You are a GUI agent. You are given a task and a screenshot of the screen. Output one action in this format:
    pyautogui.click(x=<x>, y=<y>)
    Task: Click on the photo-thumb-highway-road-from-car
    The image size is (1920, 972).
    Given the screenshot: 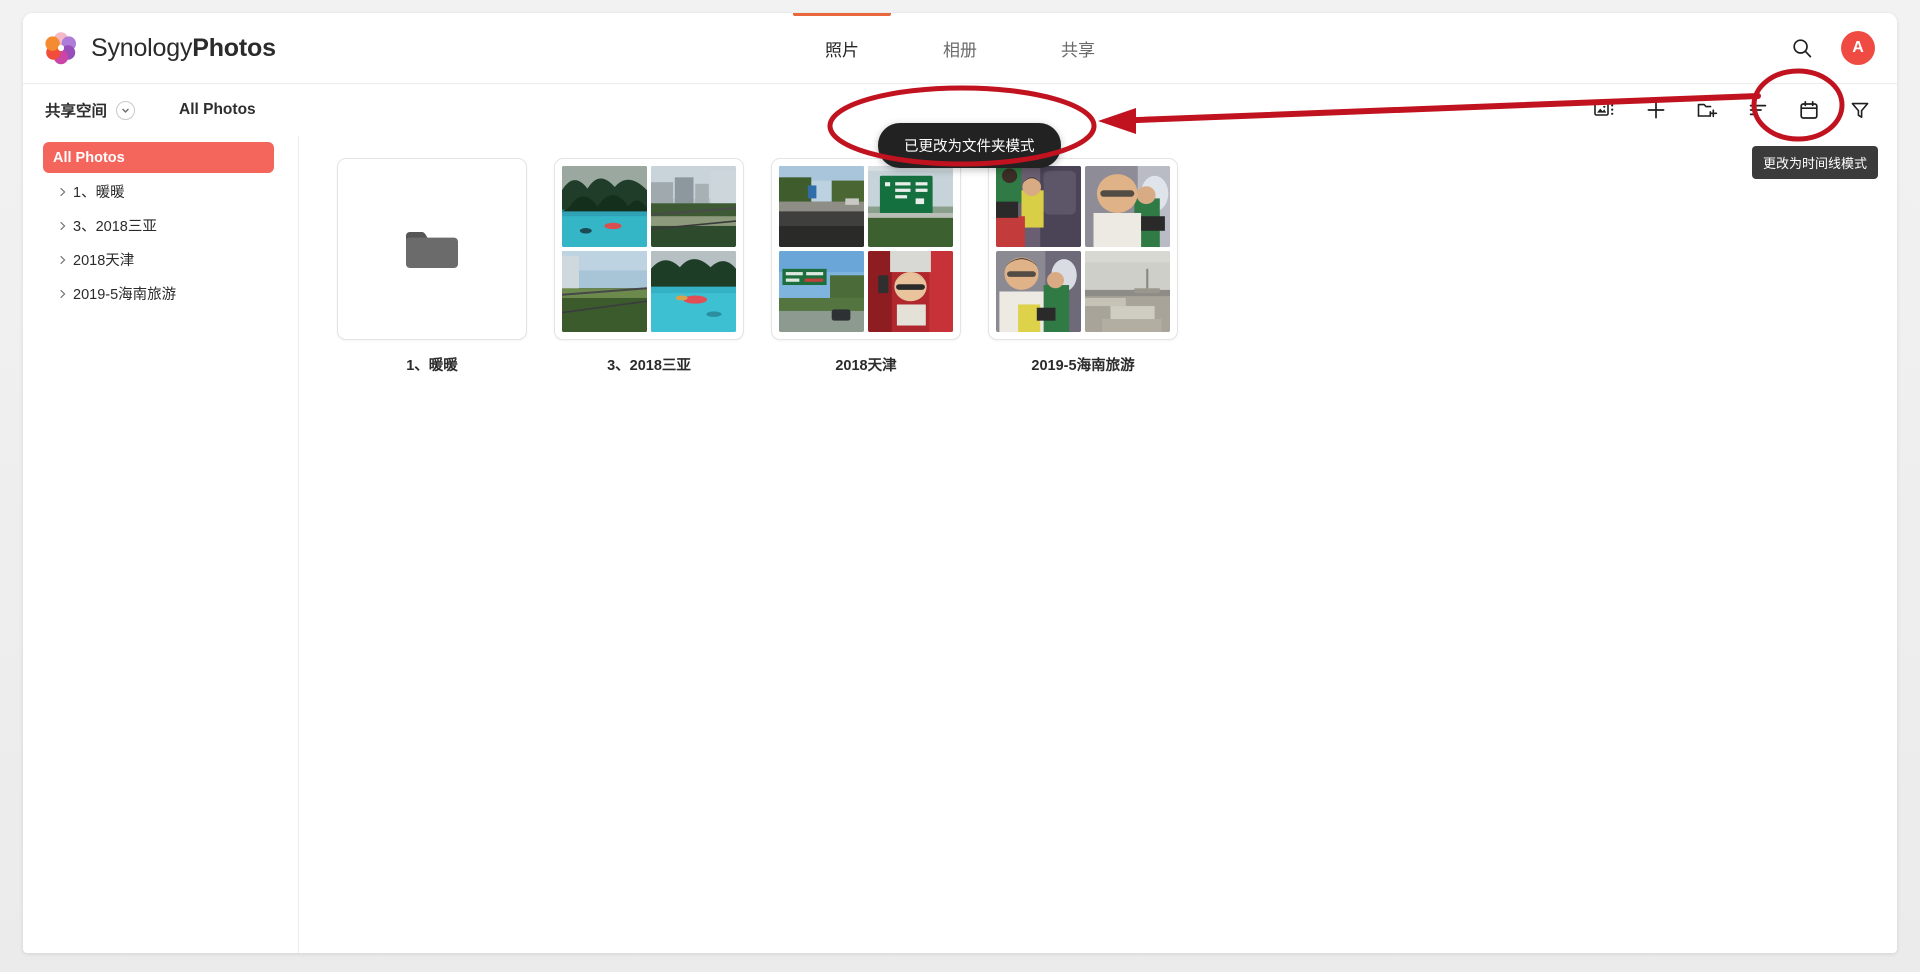 What is the action you would take?
    pyautogui.click(x=821, y=206)
    